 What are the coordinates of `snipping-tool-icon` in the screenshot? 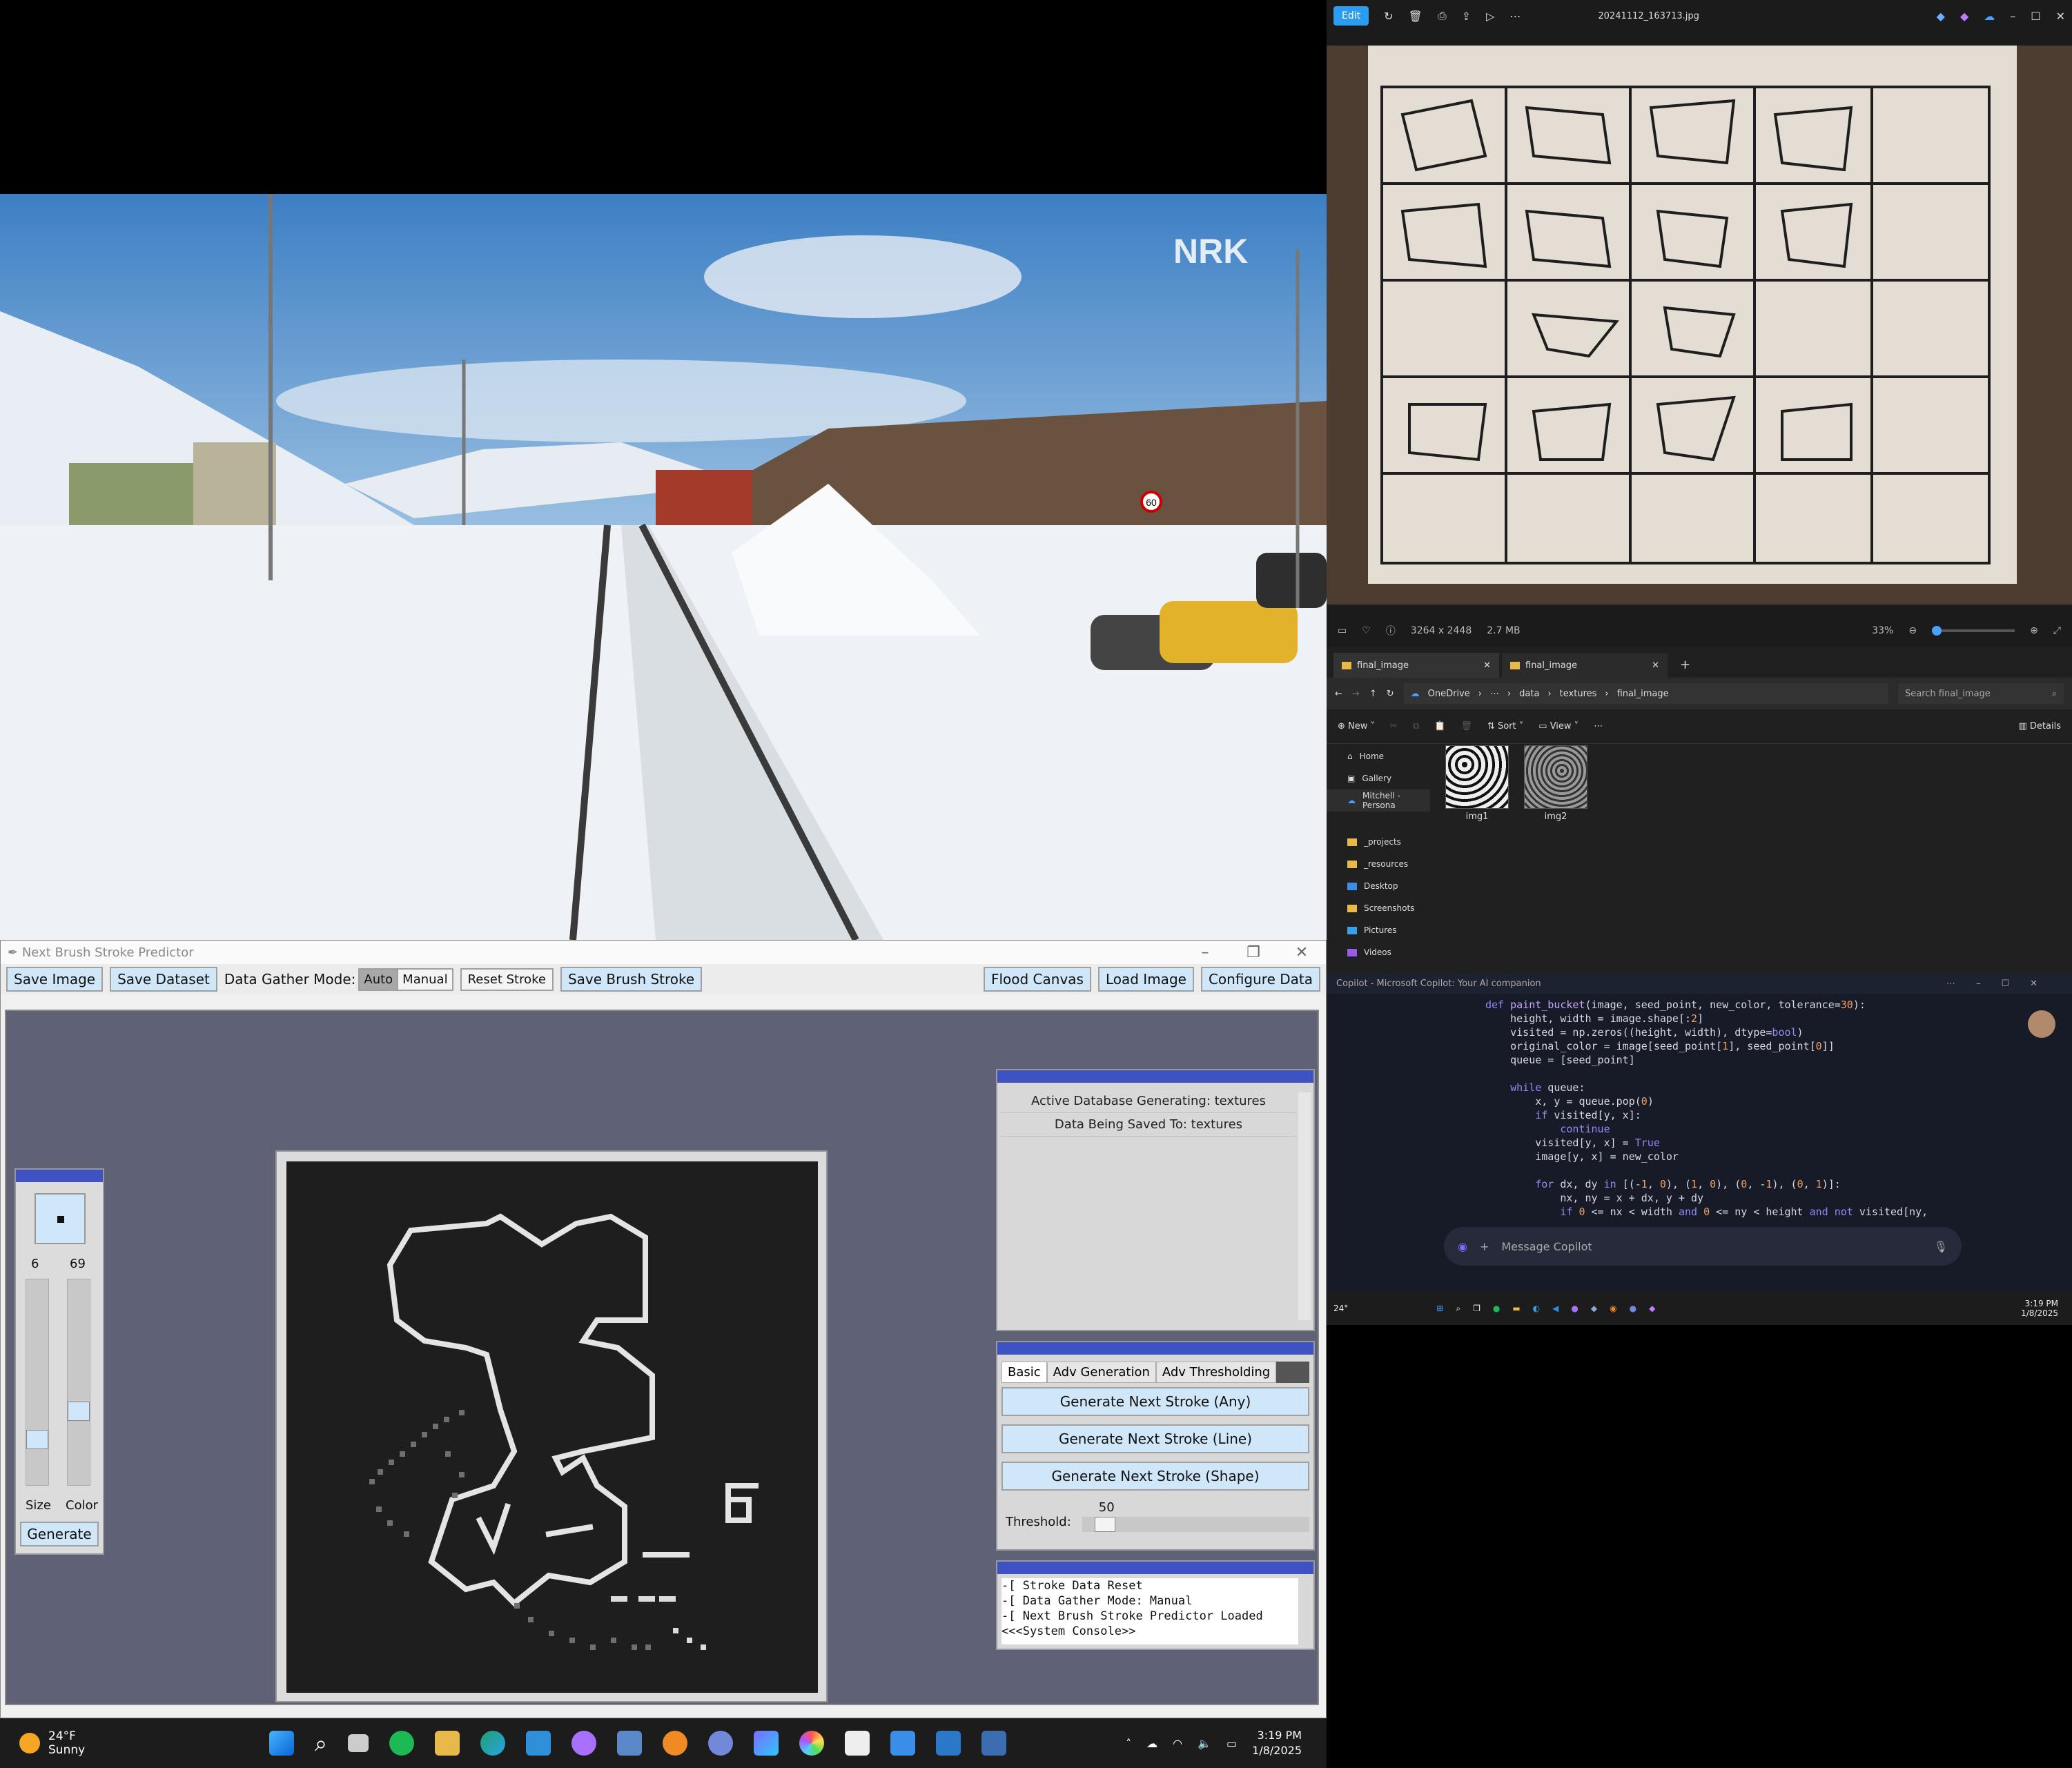 It's located at (857, 1743).